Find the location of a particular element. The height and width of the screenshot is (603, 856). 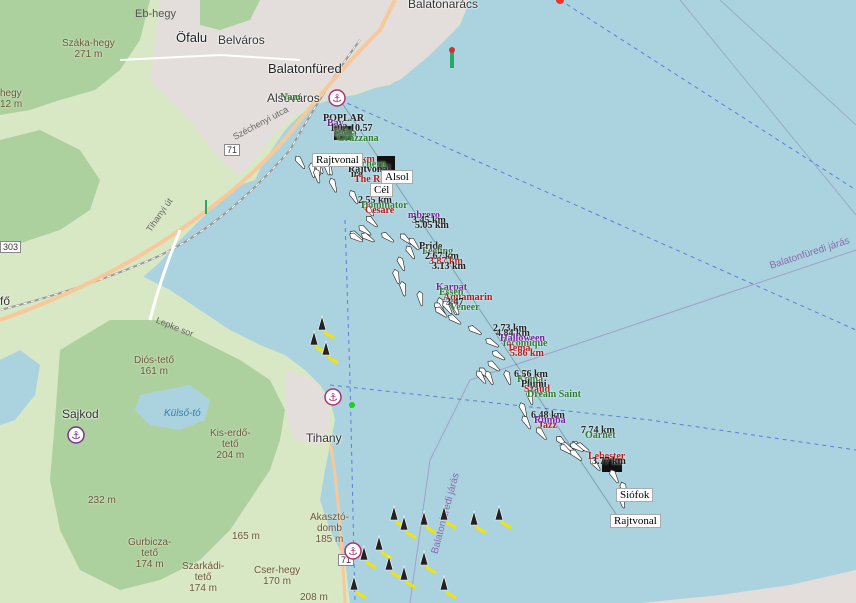

alsol-tag: Alsol is located at coordinates (397, 177).